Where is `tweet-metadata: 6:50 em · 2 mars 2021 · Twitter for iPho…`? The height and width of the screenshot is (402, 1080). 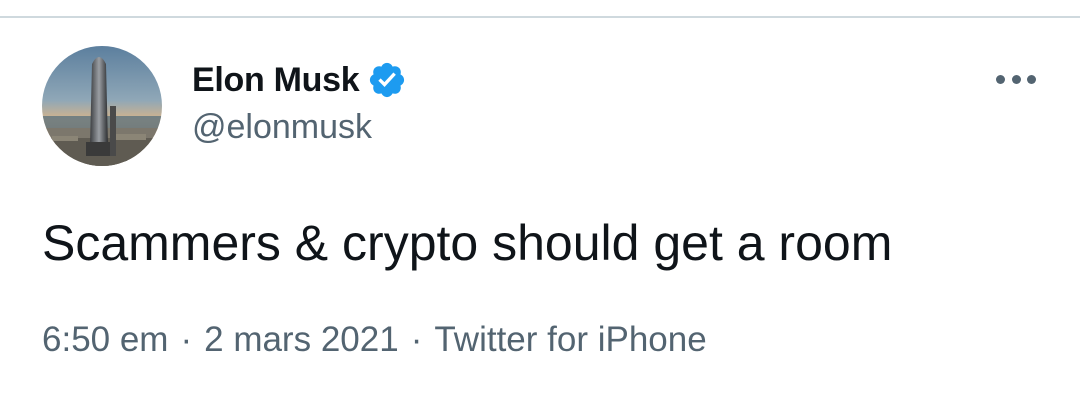
tweet-metadata: 6:50 em · 2 mars 2021 · Twitter for iPho… is located at coordinates (374, 340).